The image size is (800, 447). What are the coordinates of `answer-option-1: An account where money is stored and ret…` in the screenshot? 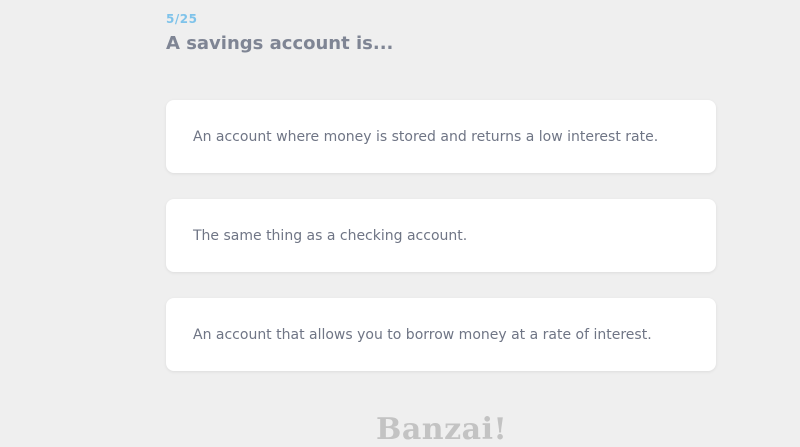 It's located at (441, 136).